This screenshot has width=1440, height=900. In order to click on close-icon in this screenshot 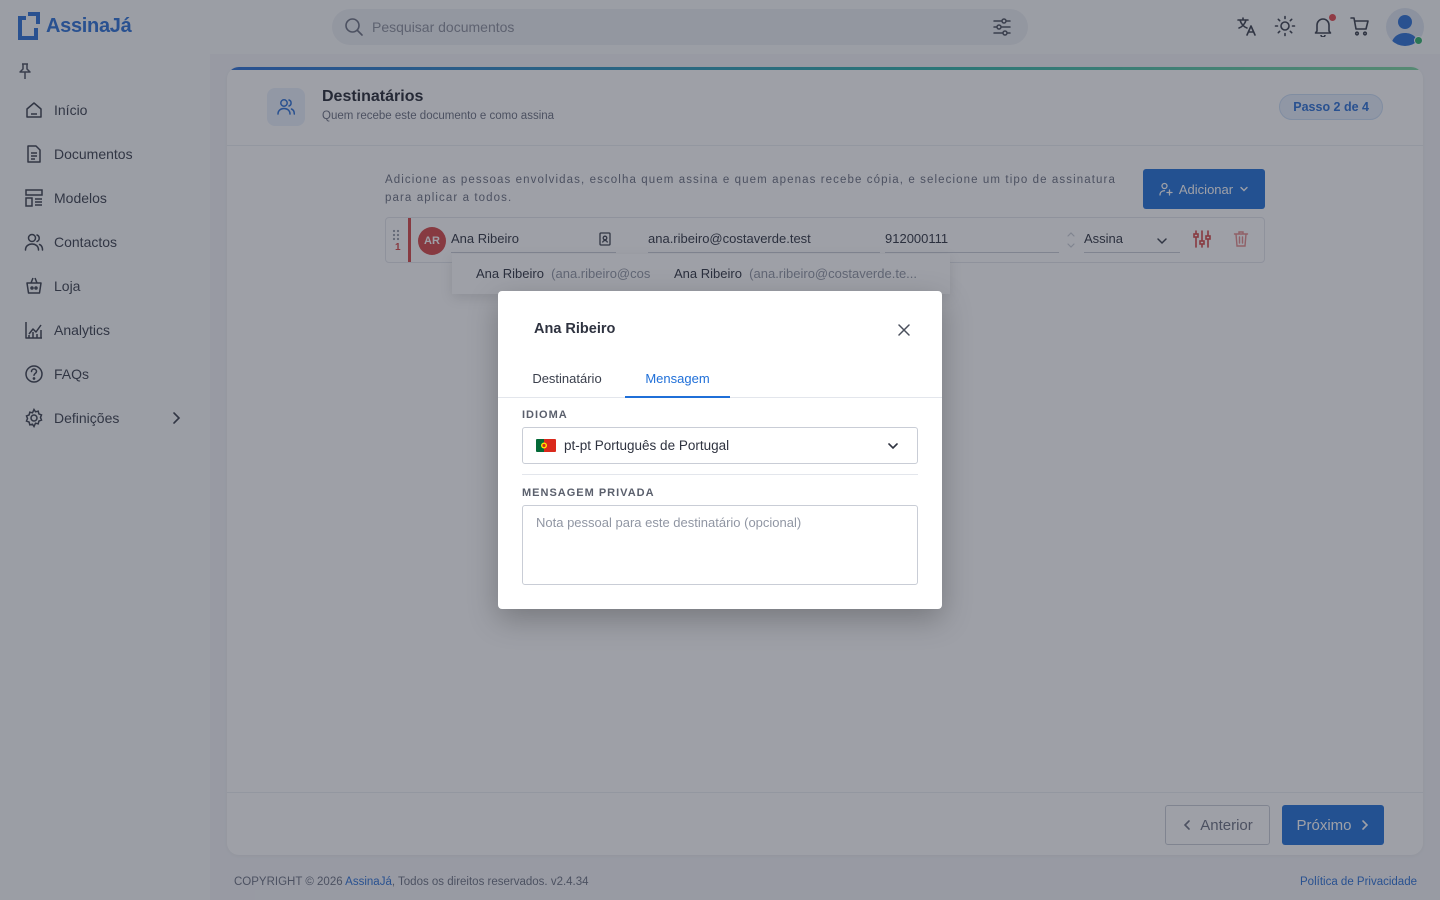, I will do `click(904, 332)`.